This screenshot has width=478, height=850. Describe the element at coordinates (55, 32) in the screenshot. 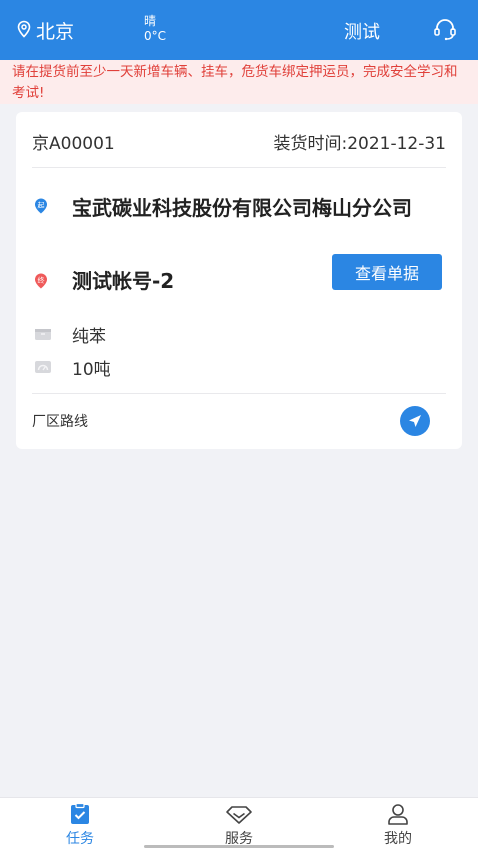

I see `location-label: 北京` at that location.